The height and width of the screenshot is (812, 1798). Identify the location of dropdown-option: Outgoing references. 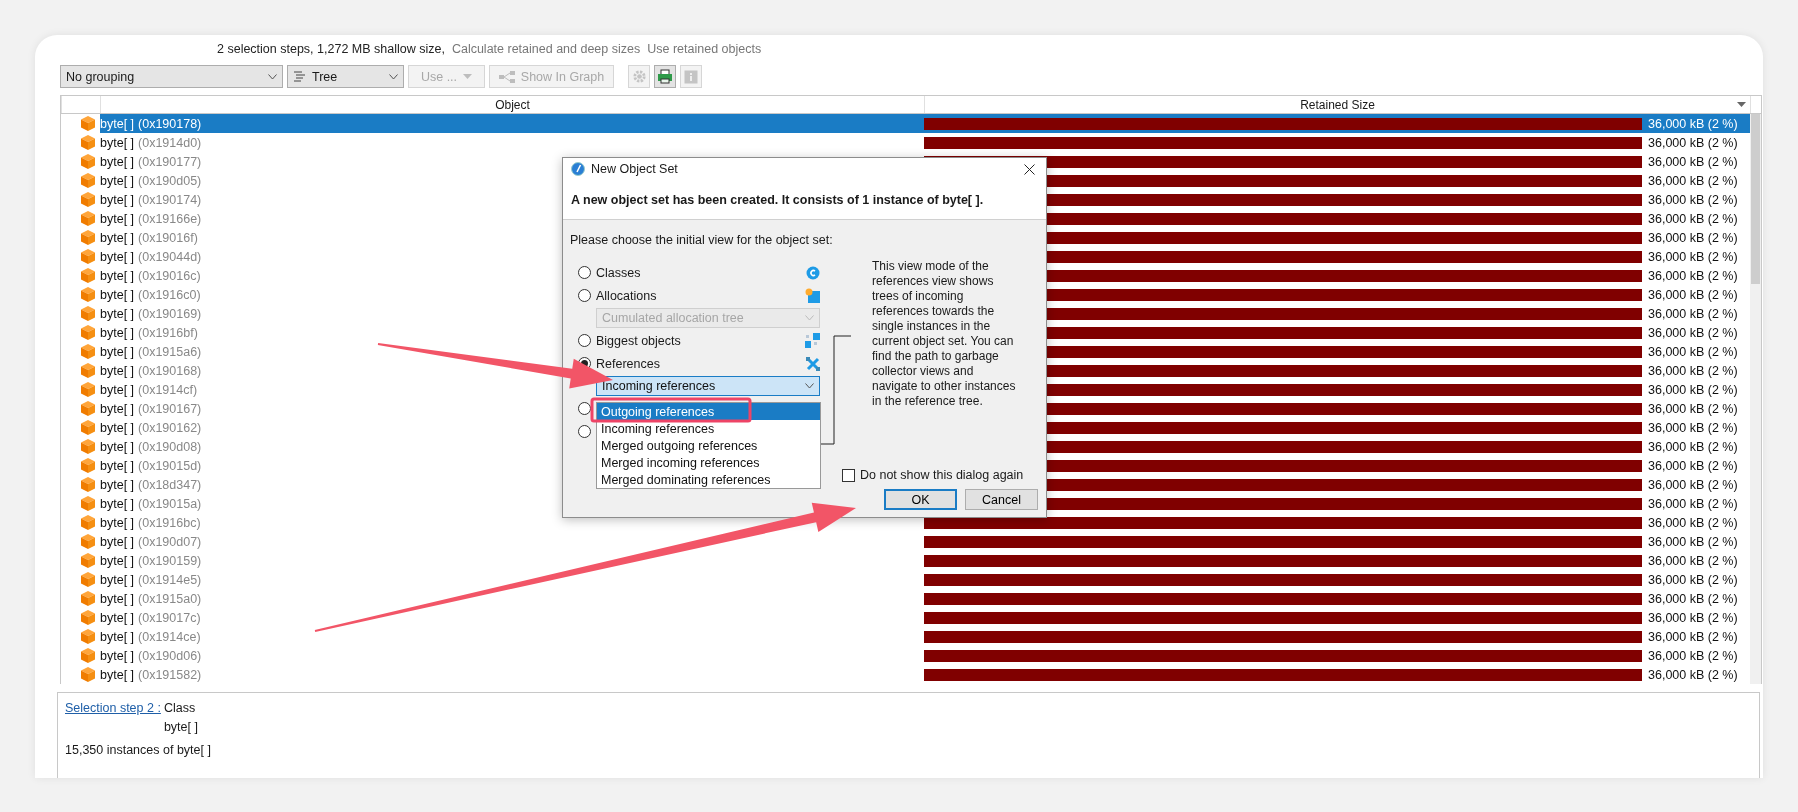
(708, 411).